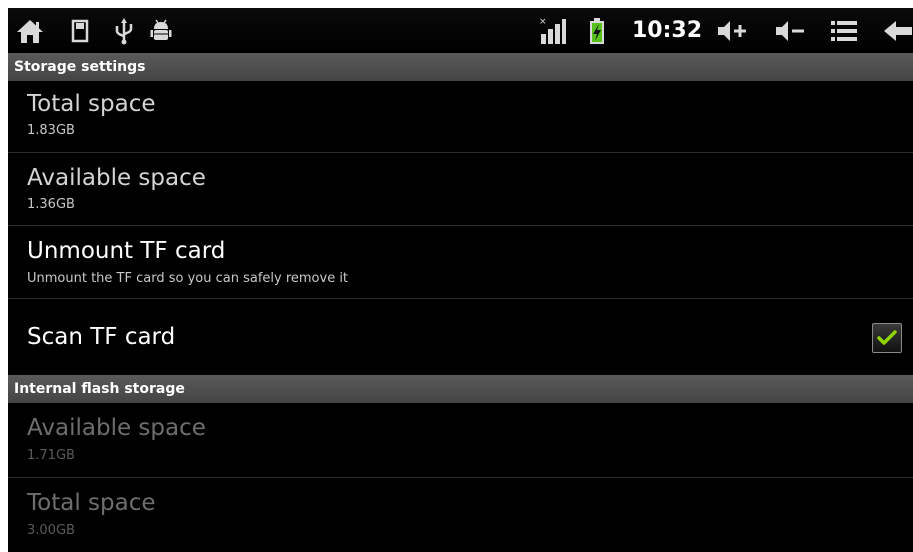 The image size is (913, 552). I want to click on status-bar: × 10:32, so click(460, 30).